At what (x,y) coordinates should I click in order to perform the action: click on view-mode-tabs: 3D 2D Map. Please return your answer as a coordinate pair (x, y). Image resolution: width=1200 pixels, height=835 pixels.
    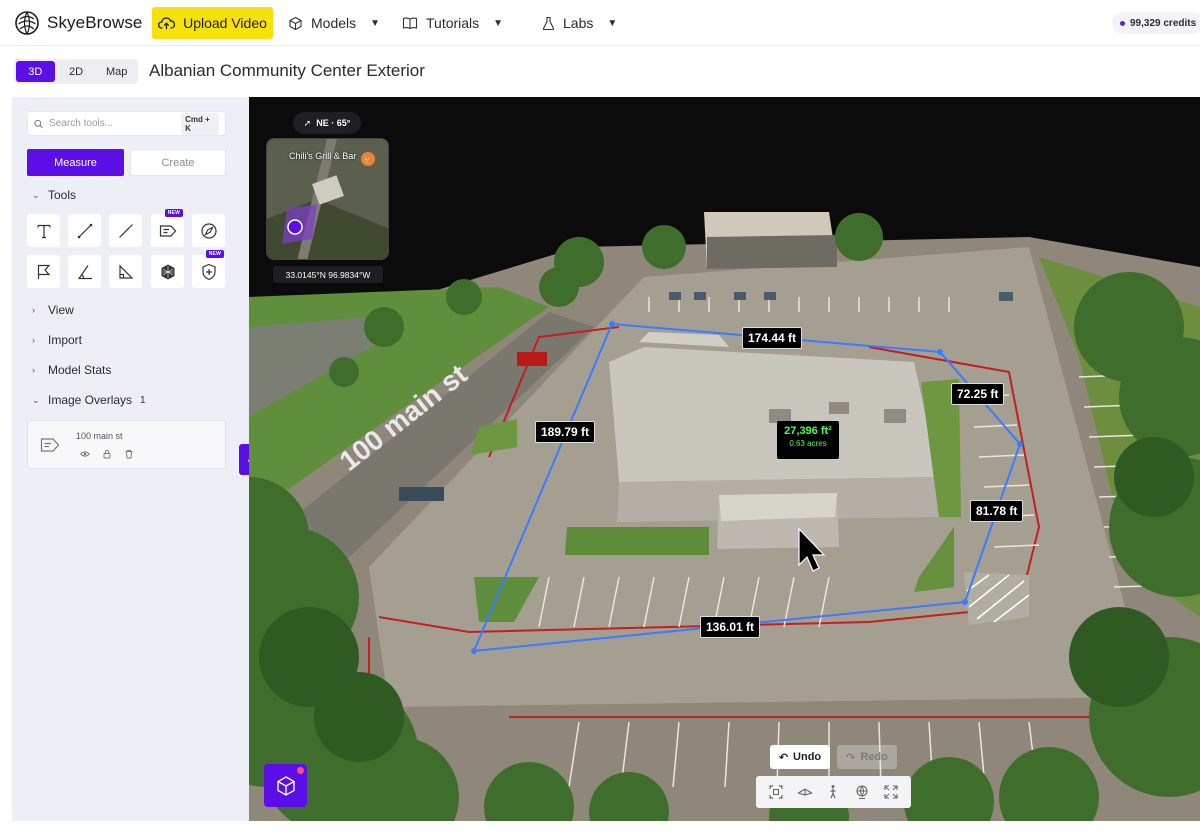
    Looking at the image, I should click on (76, 71).